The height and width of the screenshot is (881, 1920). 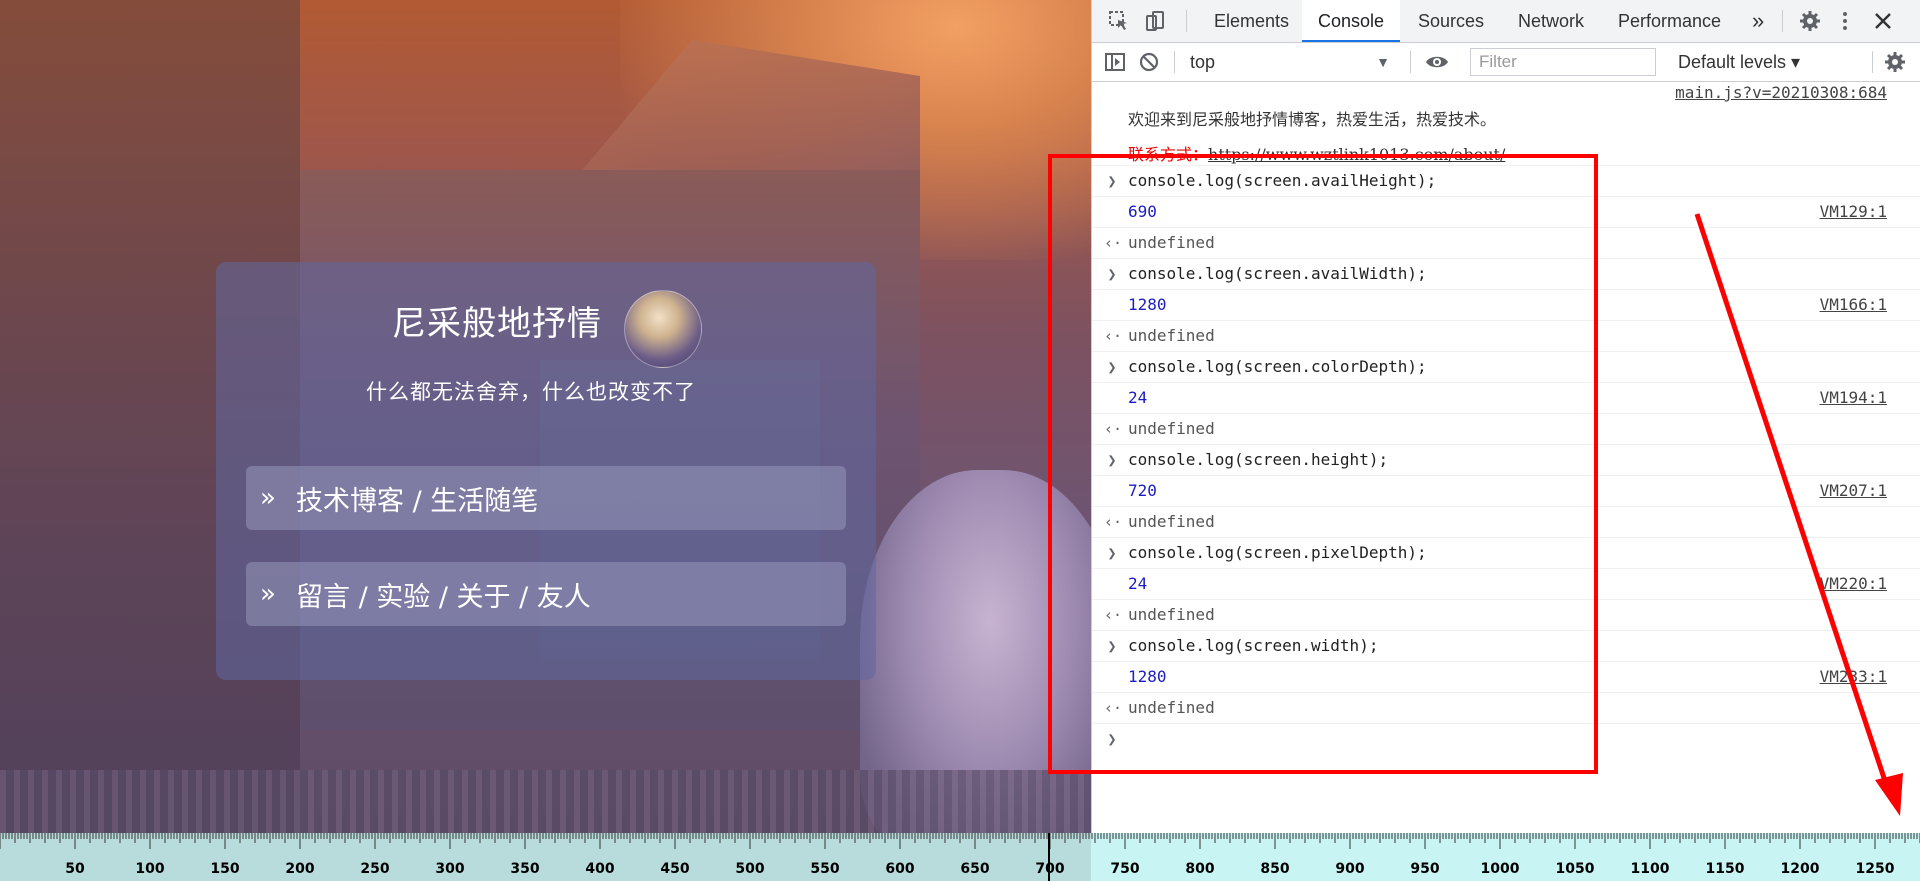 I want to click on ruler-label: 700, so click(x=1050, y=869).